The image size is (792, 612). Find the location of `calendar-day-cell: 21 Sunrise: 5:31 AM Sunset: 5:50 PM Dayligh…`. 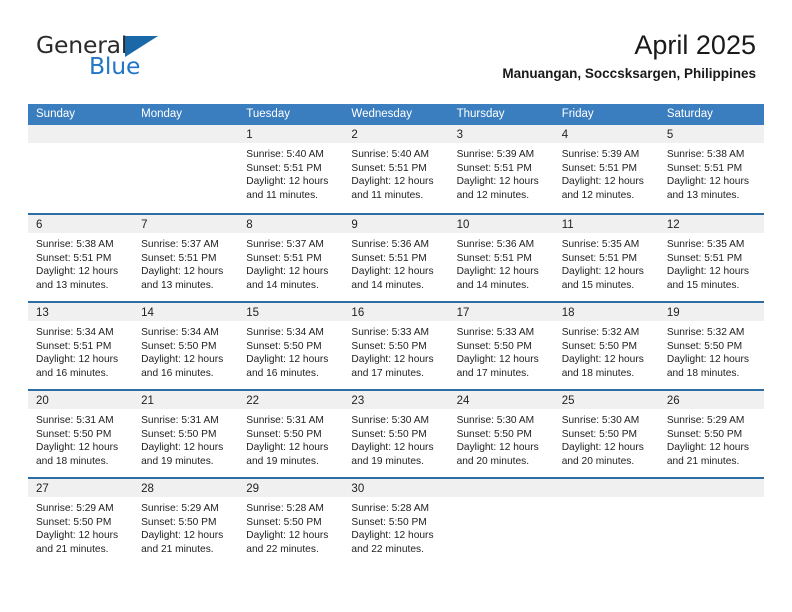

calendar-day-cell: 21 Sunrise: 5:31 AM Sunset: 5:50 PM Dayligh… is located at coordinates (186, 434).